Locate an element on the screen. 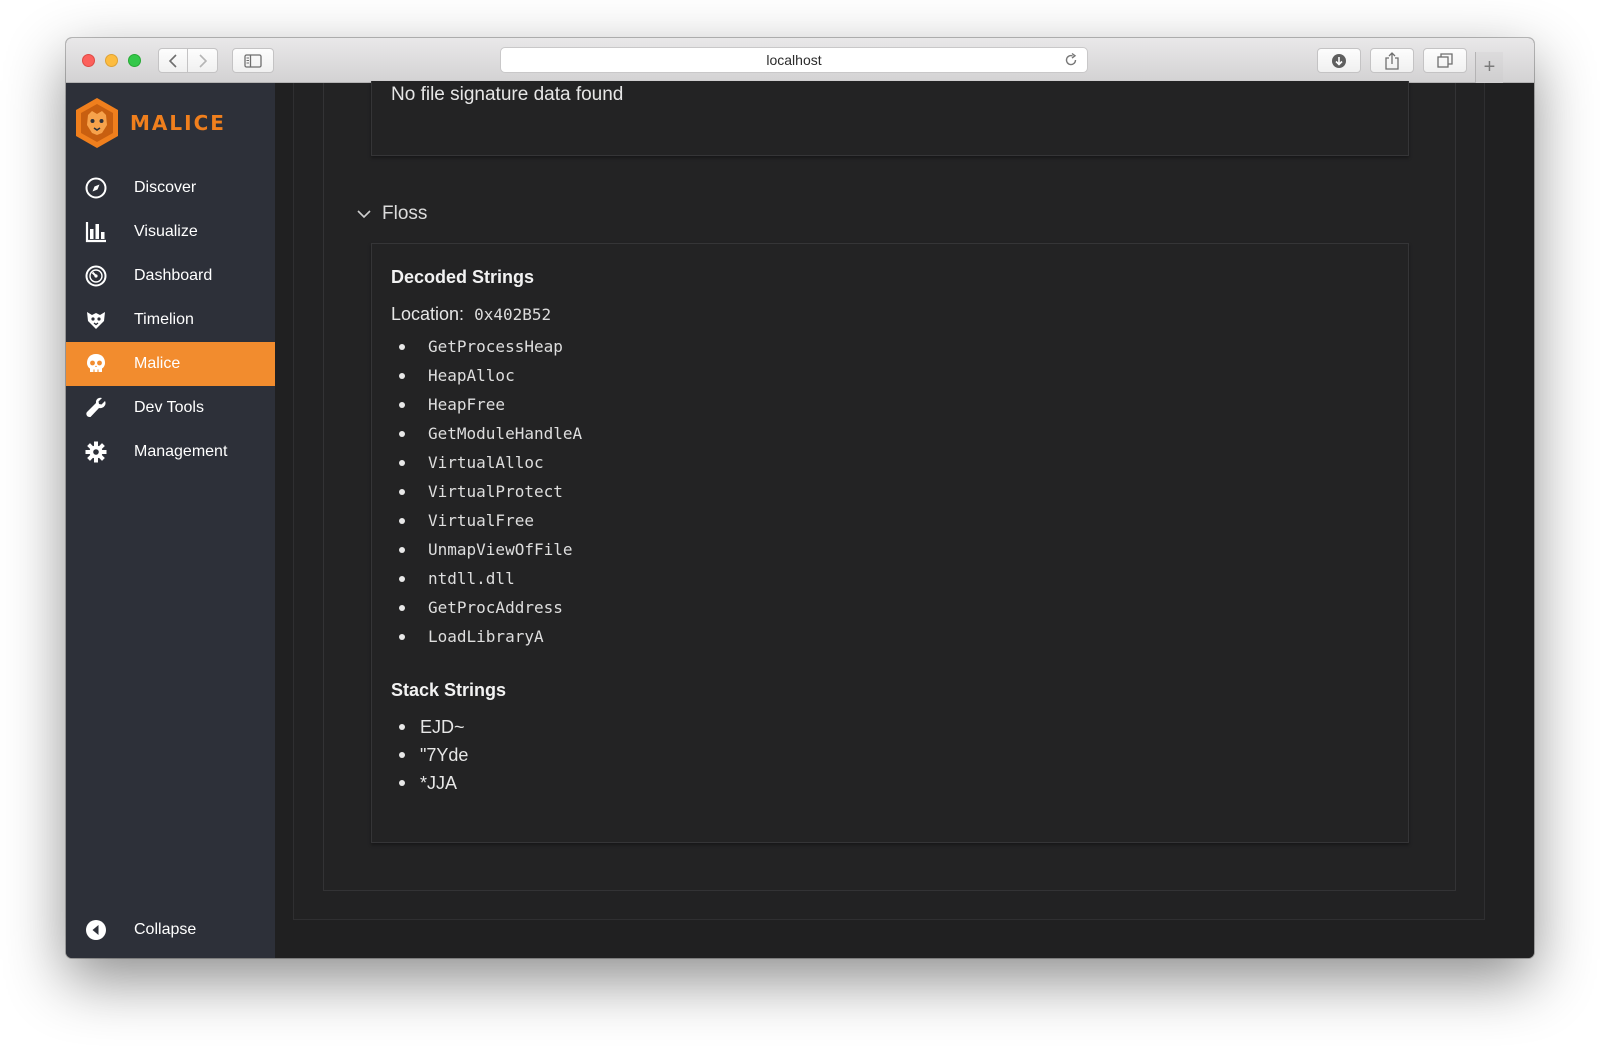 Image resolution: width=1600 pixels, height=1052 pixels. brand-name: MALICE is located at coordinates (178, 123).